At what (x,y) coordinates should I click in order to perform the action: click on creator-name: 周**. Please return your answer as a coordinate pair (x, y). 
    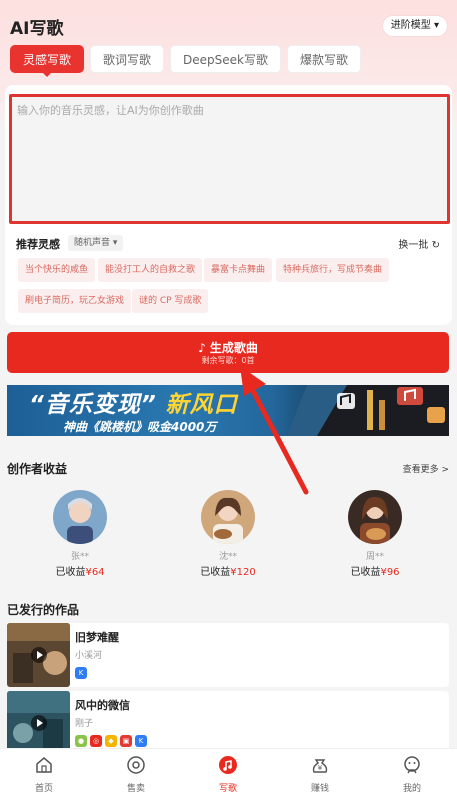
    Looking at the image, I should click on (374, 557).